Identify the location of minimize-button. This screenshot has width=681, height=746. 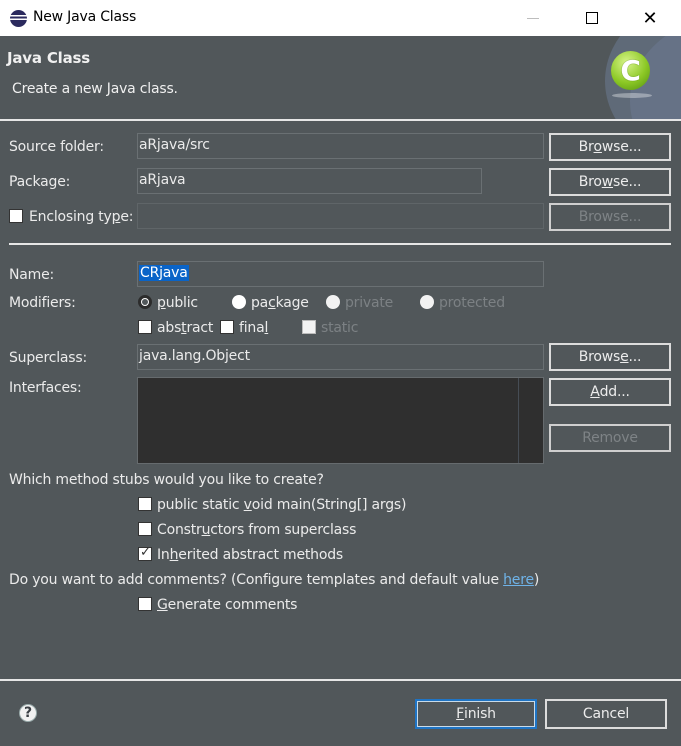
(533, 18).